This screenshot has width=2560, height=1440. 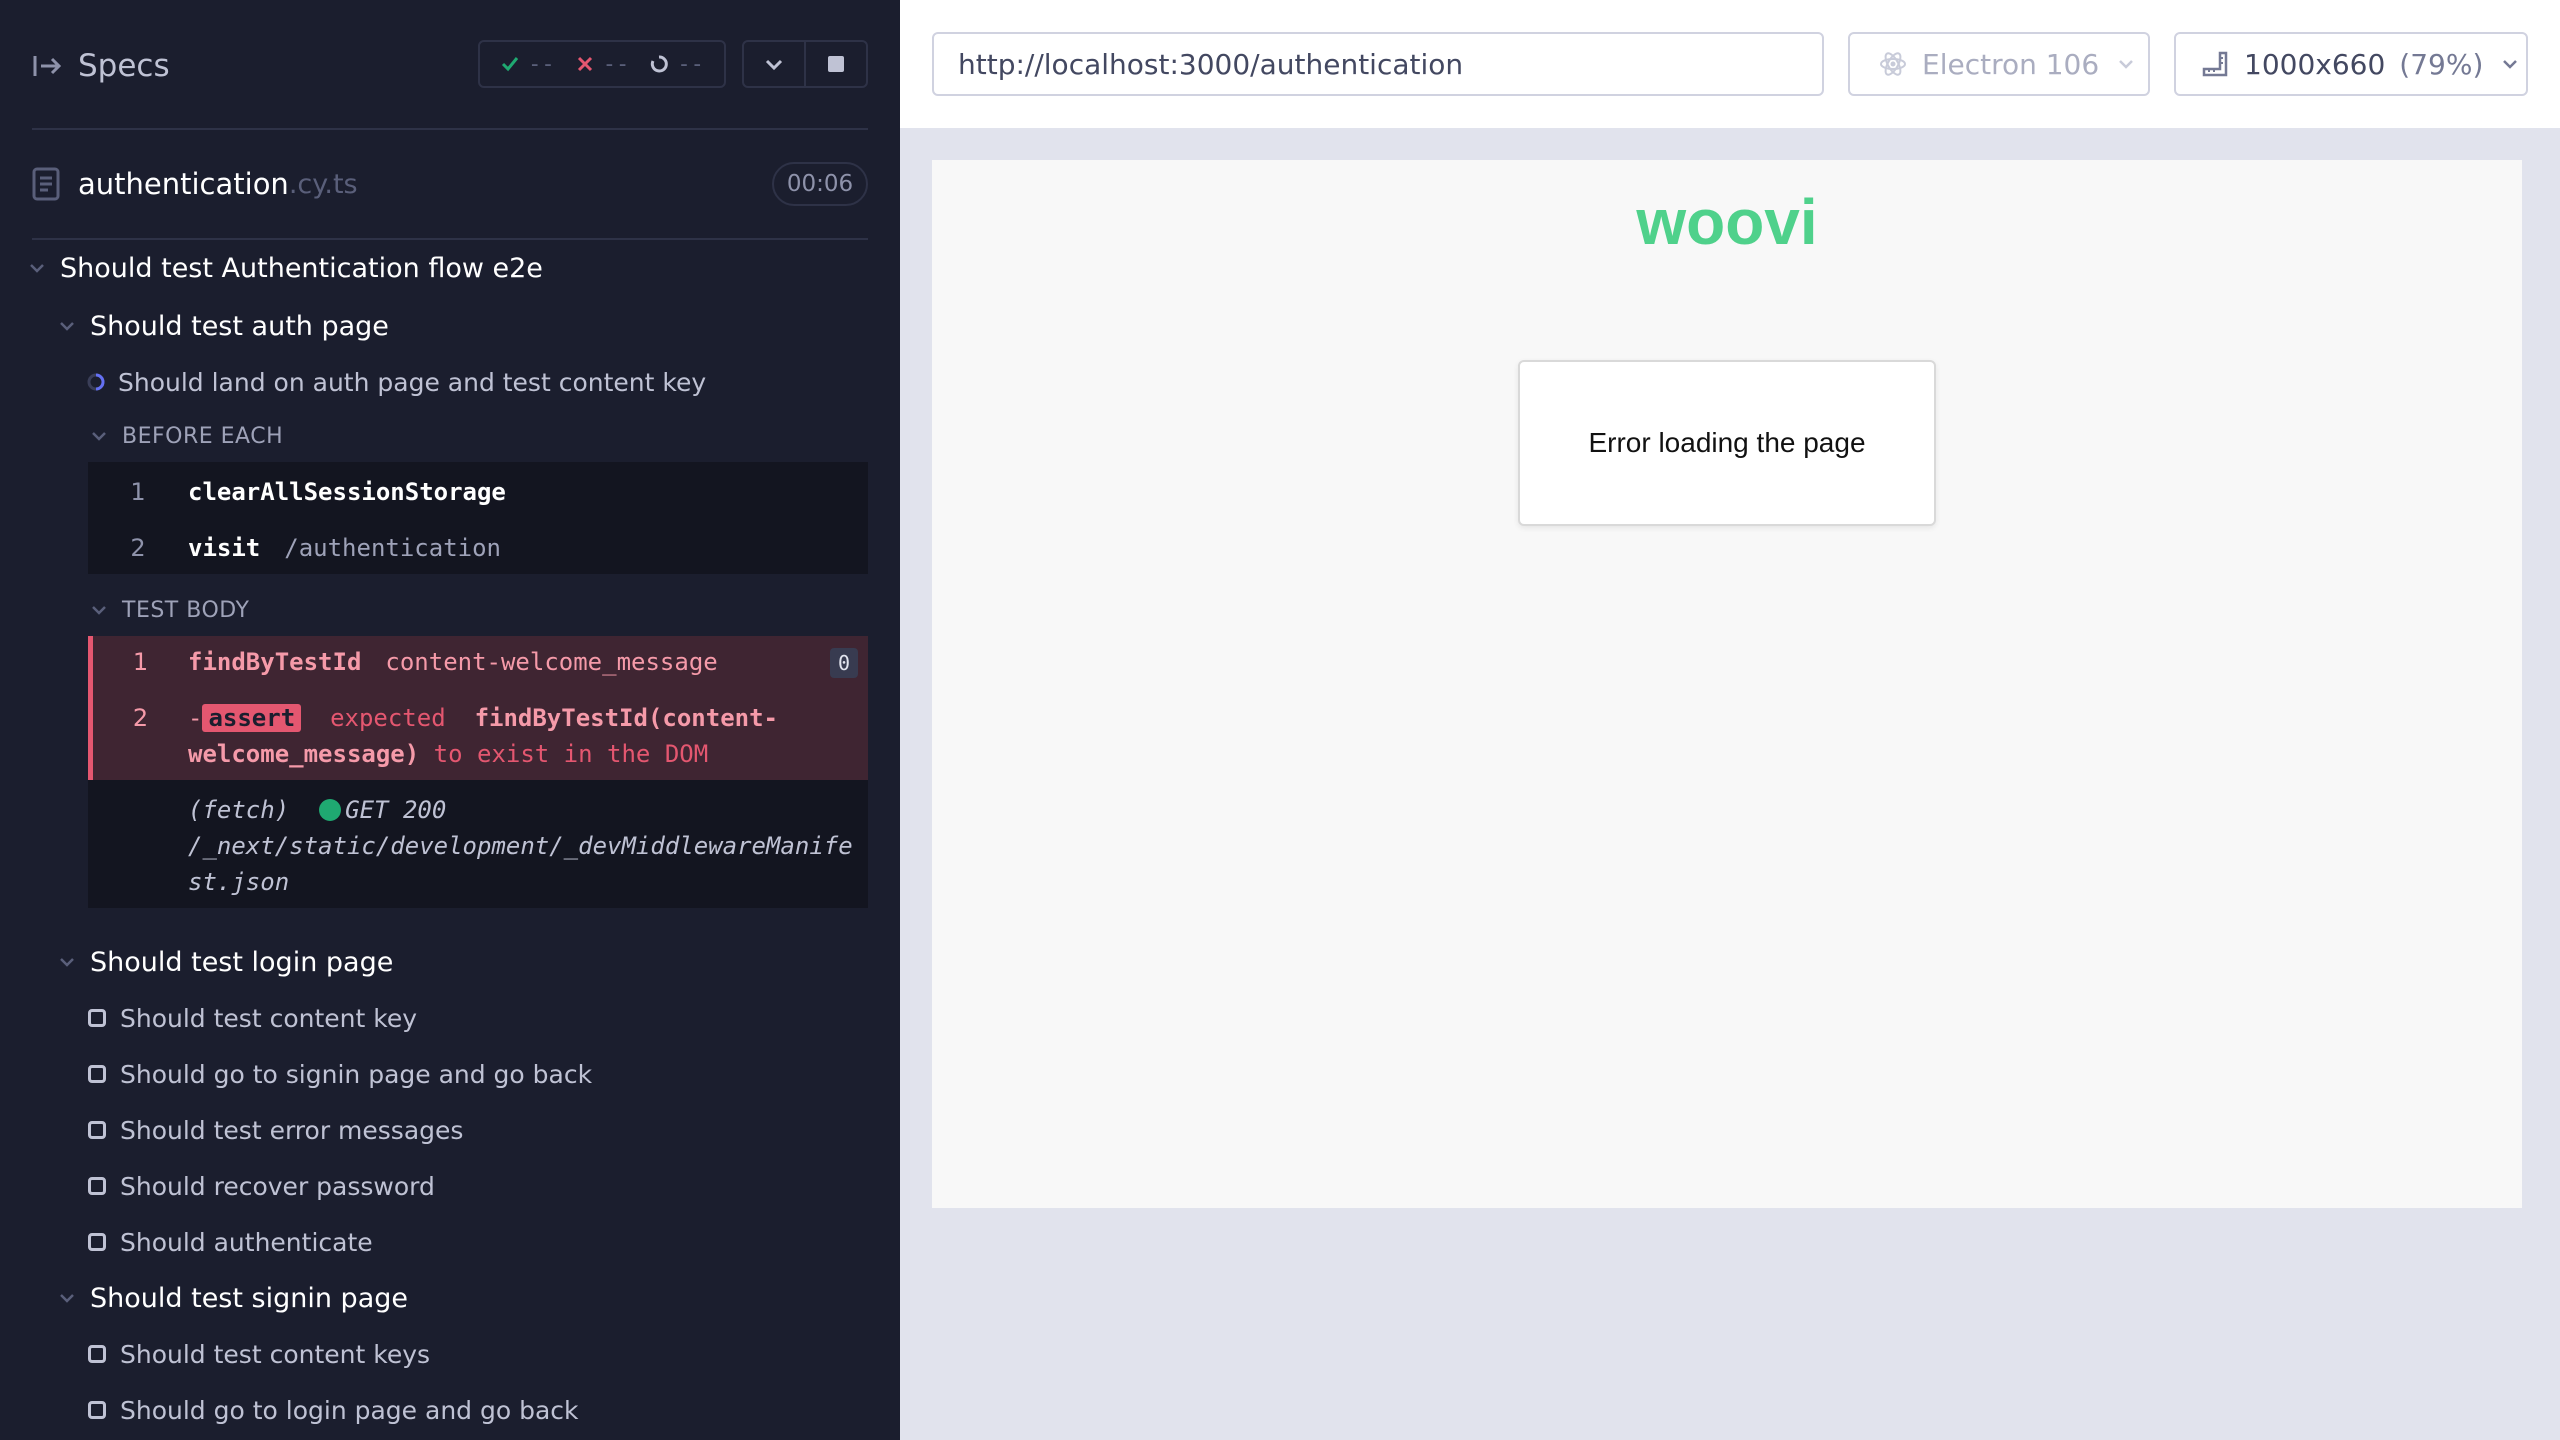 I want to click on run-controls, so click(x=805, y=64).